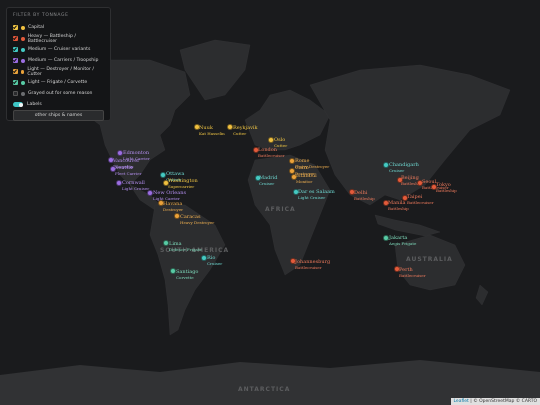 This screenshot has width=540, height=405. What do you see at coordinates (197, 220) in the screenshot?
I see `ship-label: Caracas Heavy Destroyer` at bounding box center [197, 220].